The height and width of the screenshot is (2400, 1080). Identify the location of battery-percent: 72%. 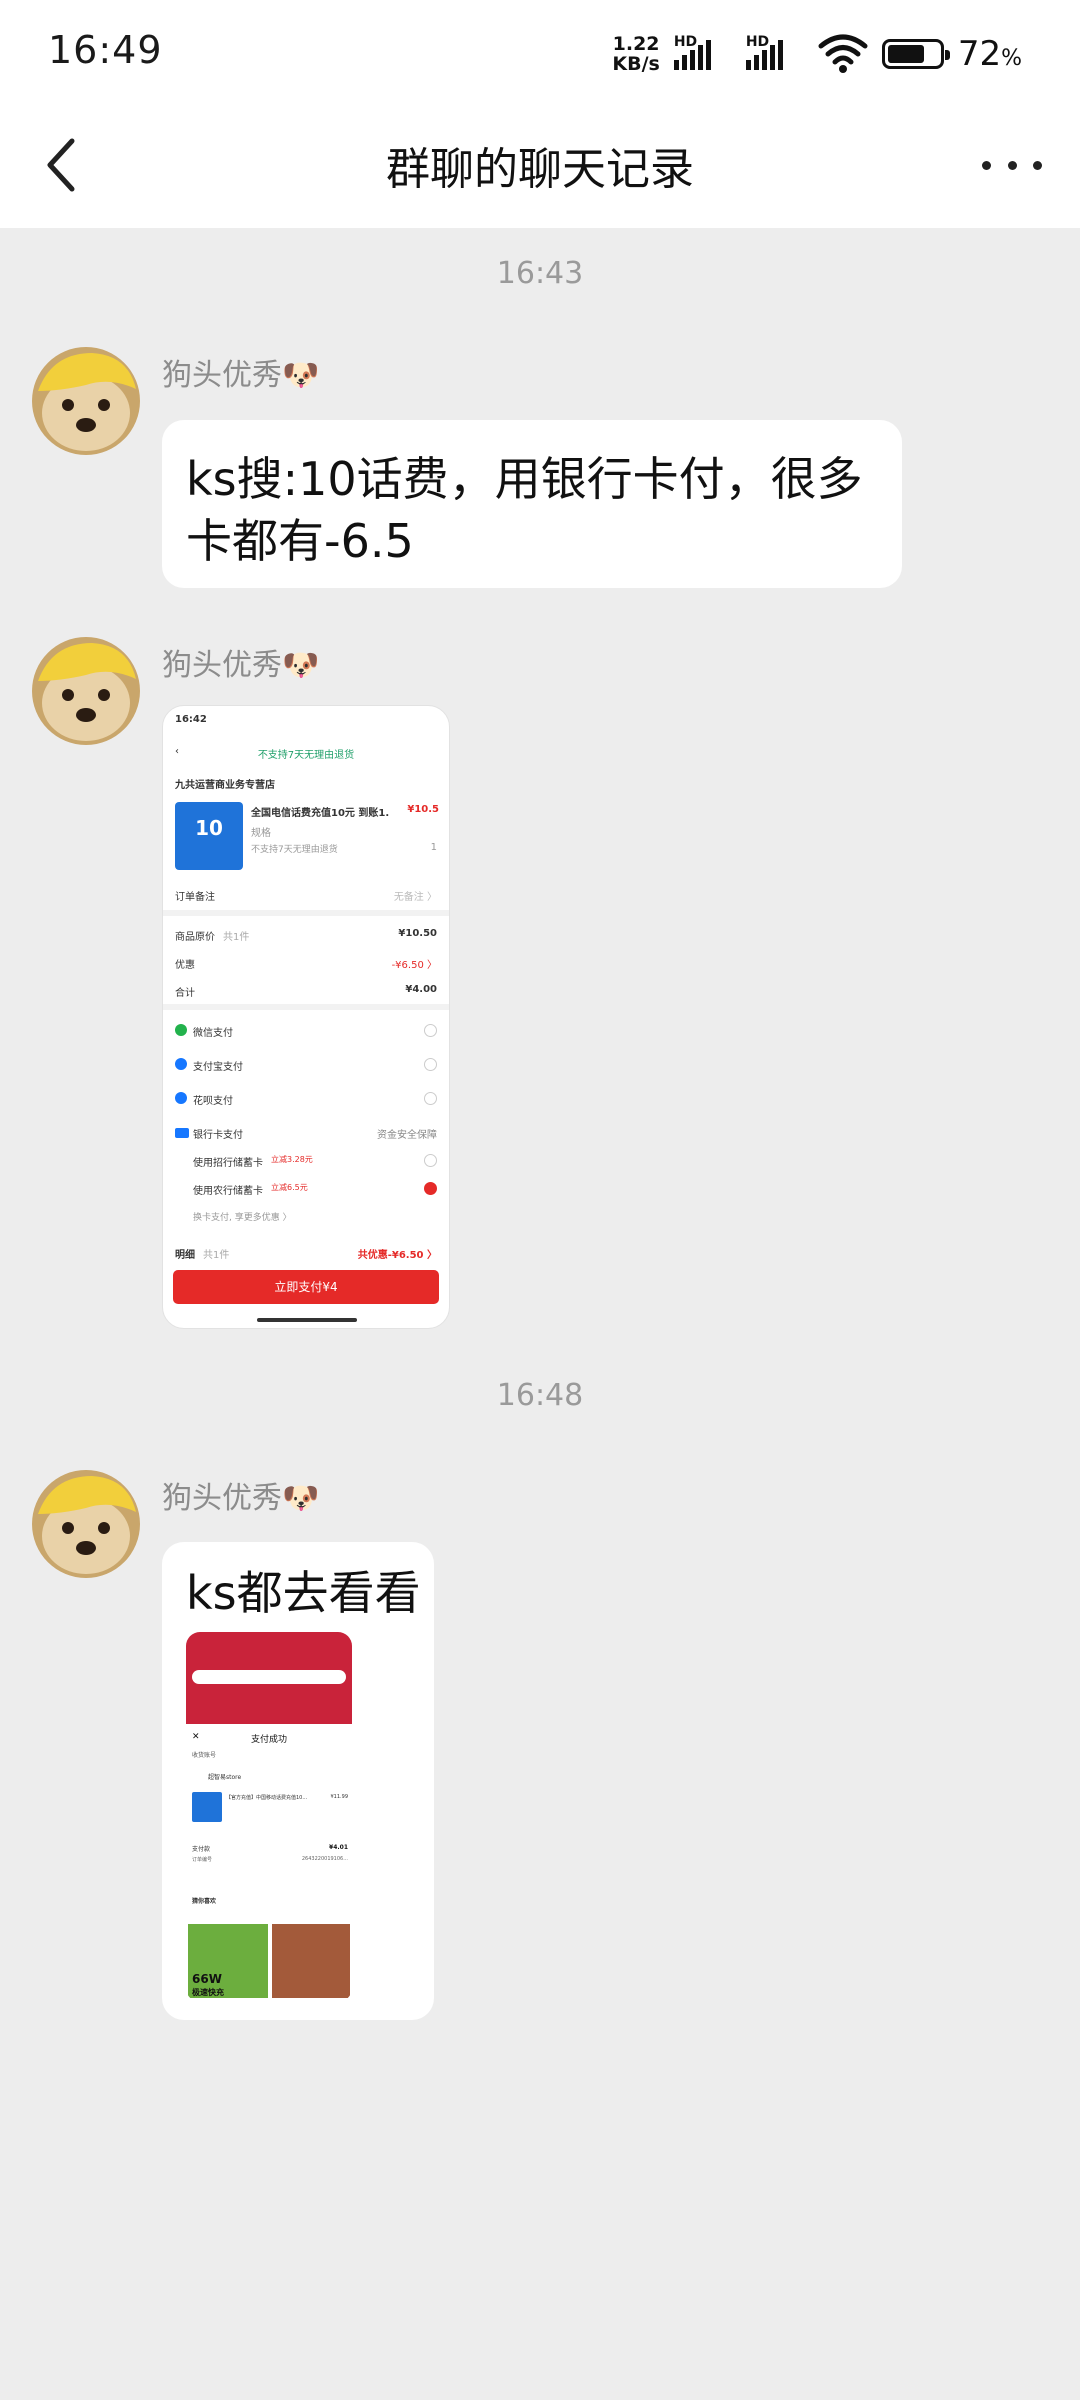
(990, 54).